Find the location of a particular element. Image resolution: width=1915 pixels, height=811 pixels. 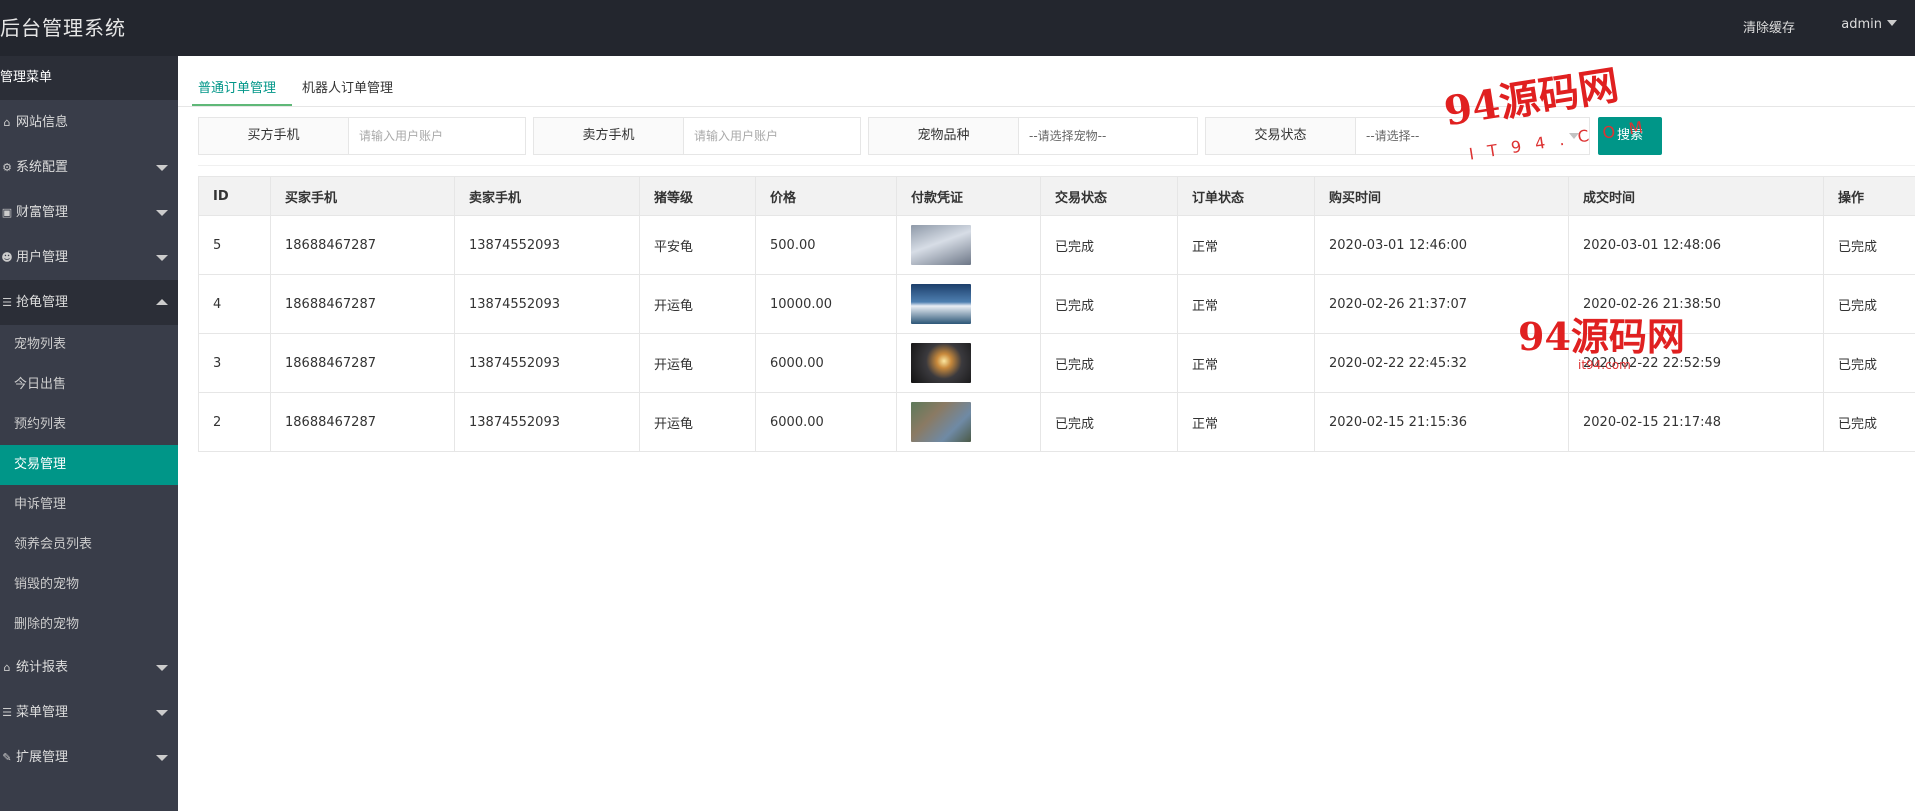

pet-type-select: --请选择宠物-- is located at coordinates (1108, 136).